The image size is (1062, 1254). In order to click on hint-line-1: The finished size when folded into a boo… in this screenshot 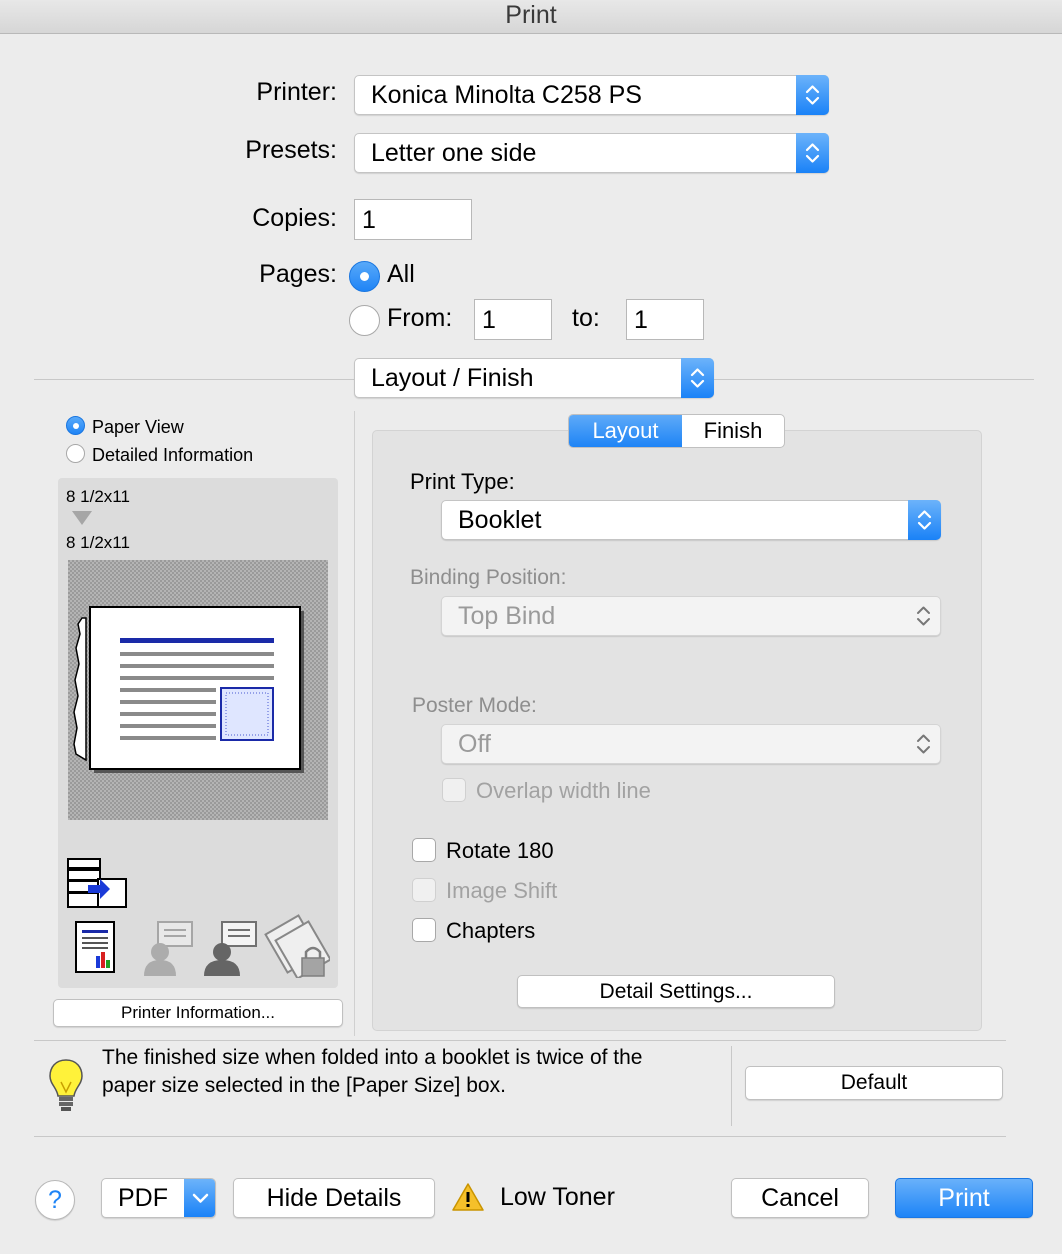, I will do `click(372, 1057)`.